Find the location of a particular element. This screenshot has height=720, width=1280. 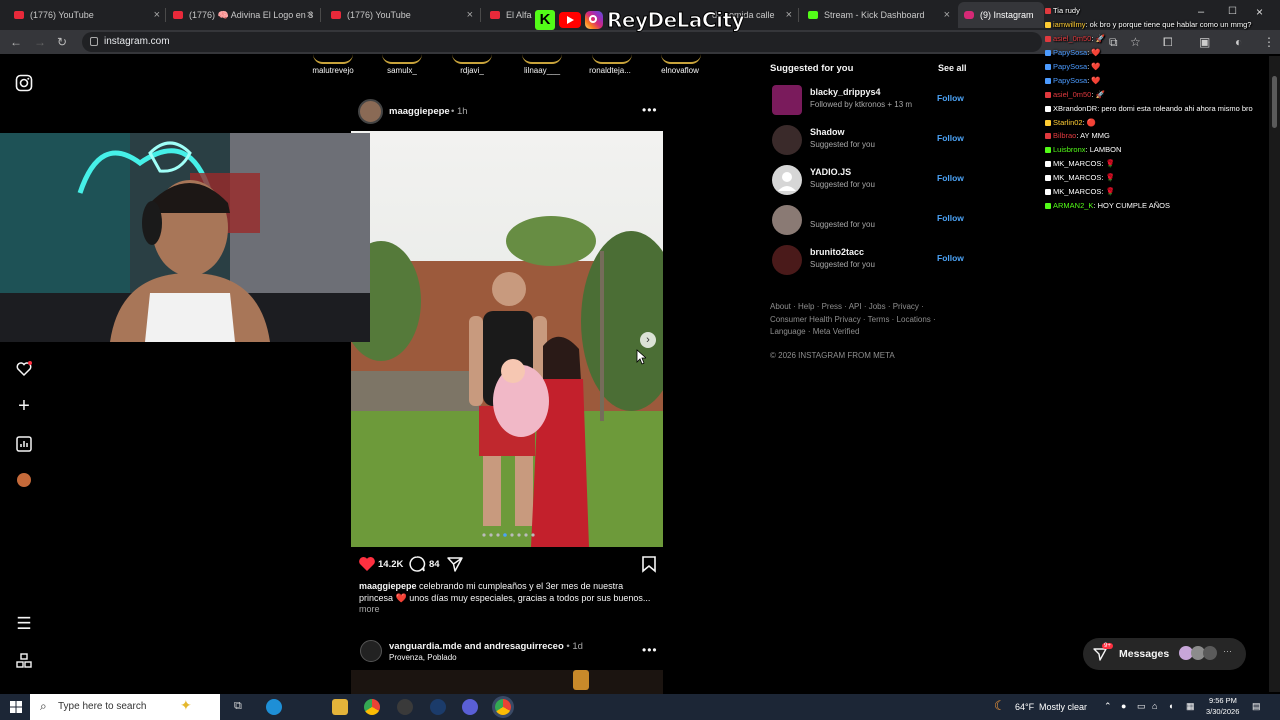

dashboard-icon is located at coordinates (24, 444).